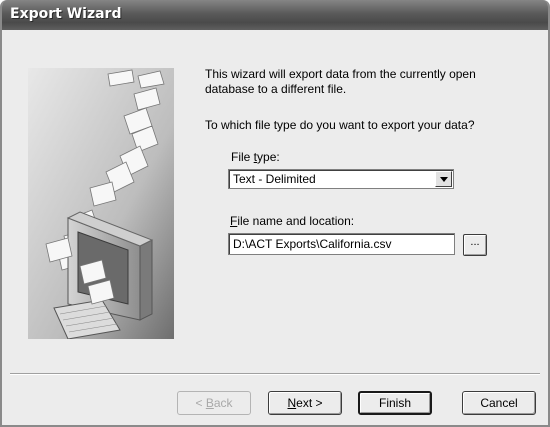 The image size is (550, 427). What do you see at coordinates (274, 179) in the screenshot?
I see `file-type-value: Text - Delimited` at bounding box center [274, 179].